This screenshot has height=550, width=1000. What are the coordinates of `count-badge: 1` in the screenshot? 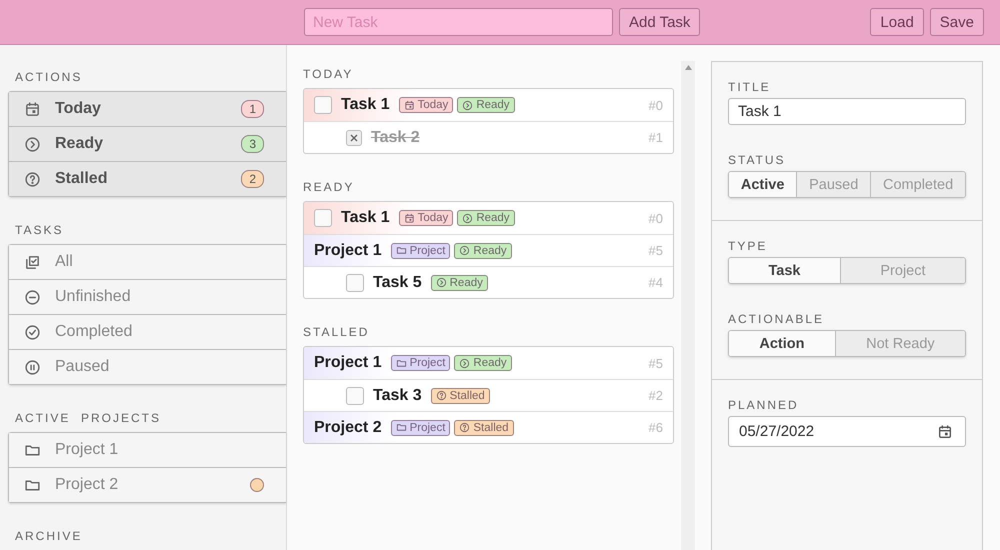 It's located at (252, 109).